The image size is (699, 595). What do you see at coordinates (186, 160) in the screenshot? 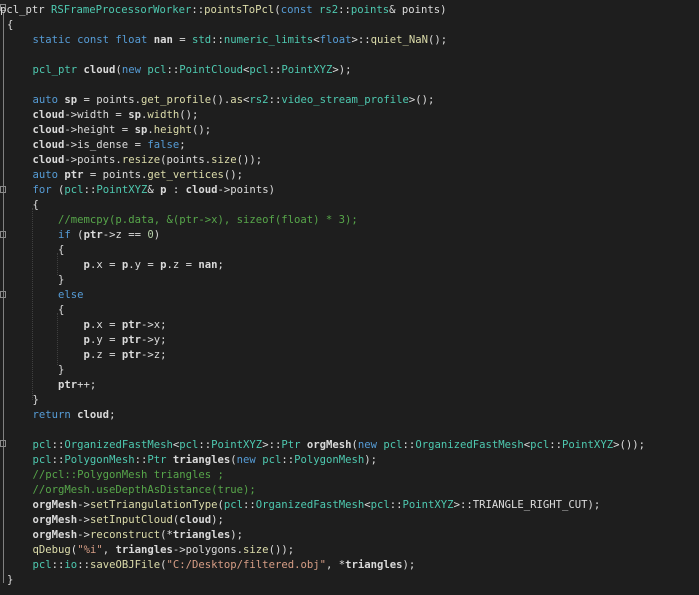
I see `code-token: (points.` at bounding box center [186, 160].